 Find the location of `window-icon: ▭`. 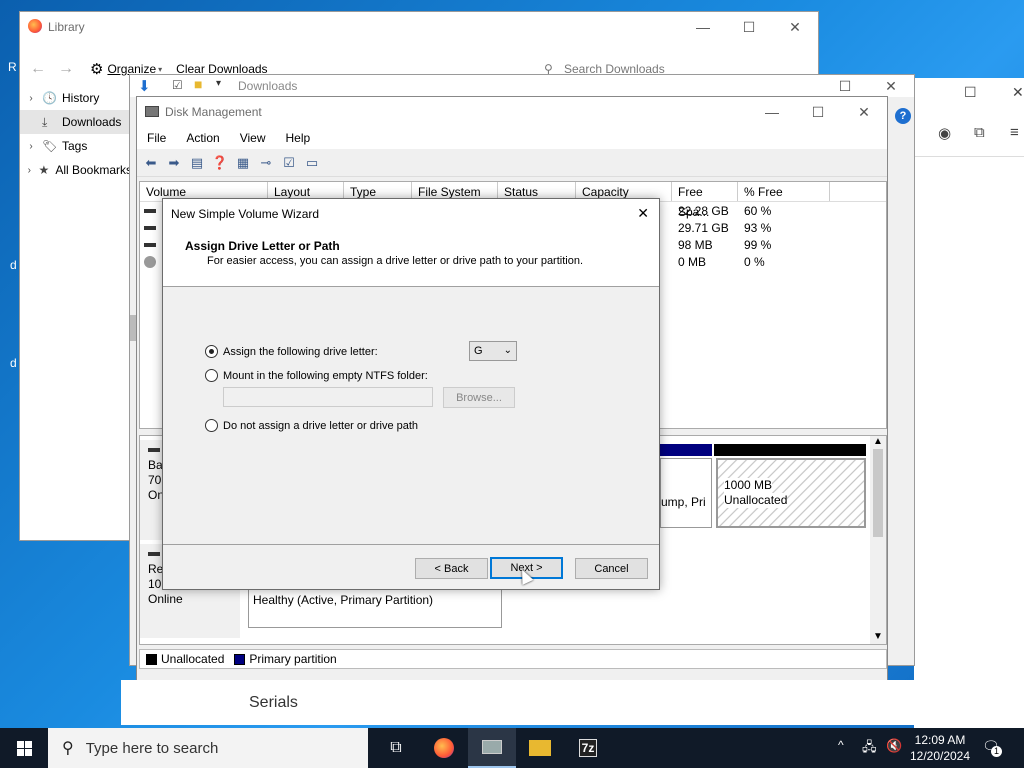

window-icon: ▭ is located at coordinates (312, 163).